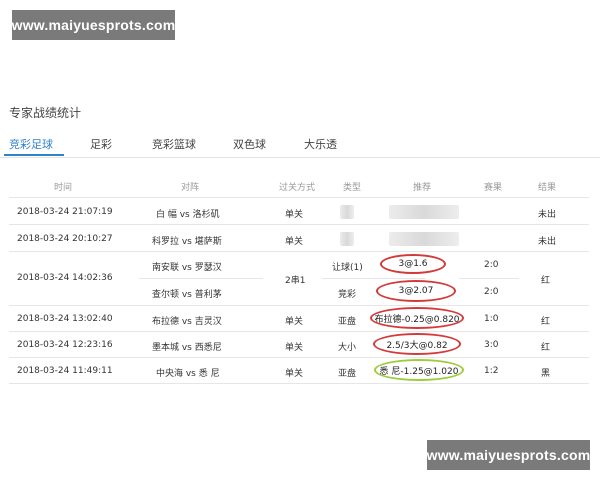 The width and height of the screenshot is (600, 480). What do you see at coordinates (347, 212) in the screenshot?
I see `row1-type-blurred` at bounding box center [347, 212].